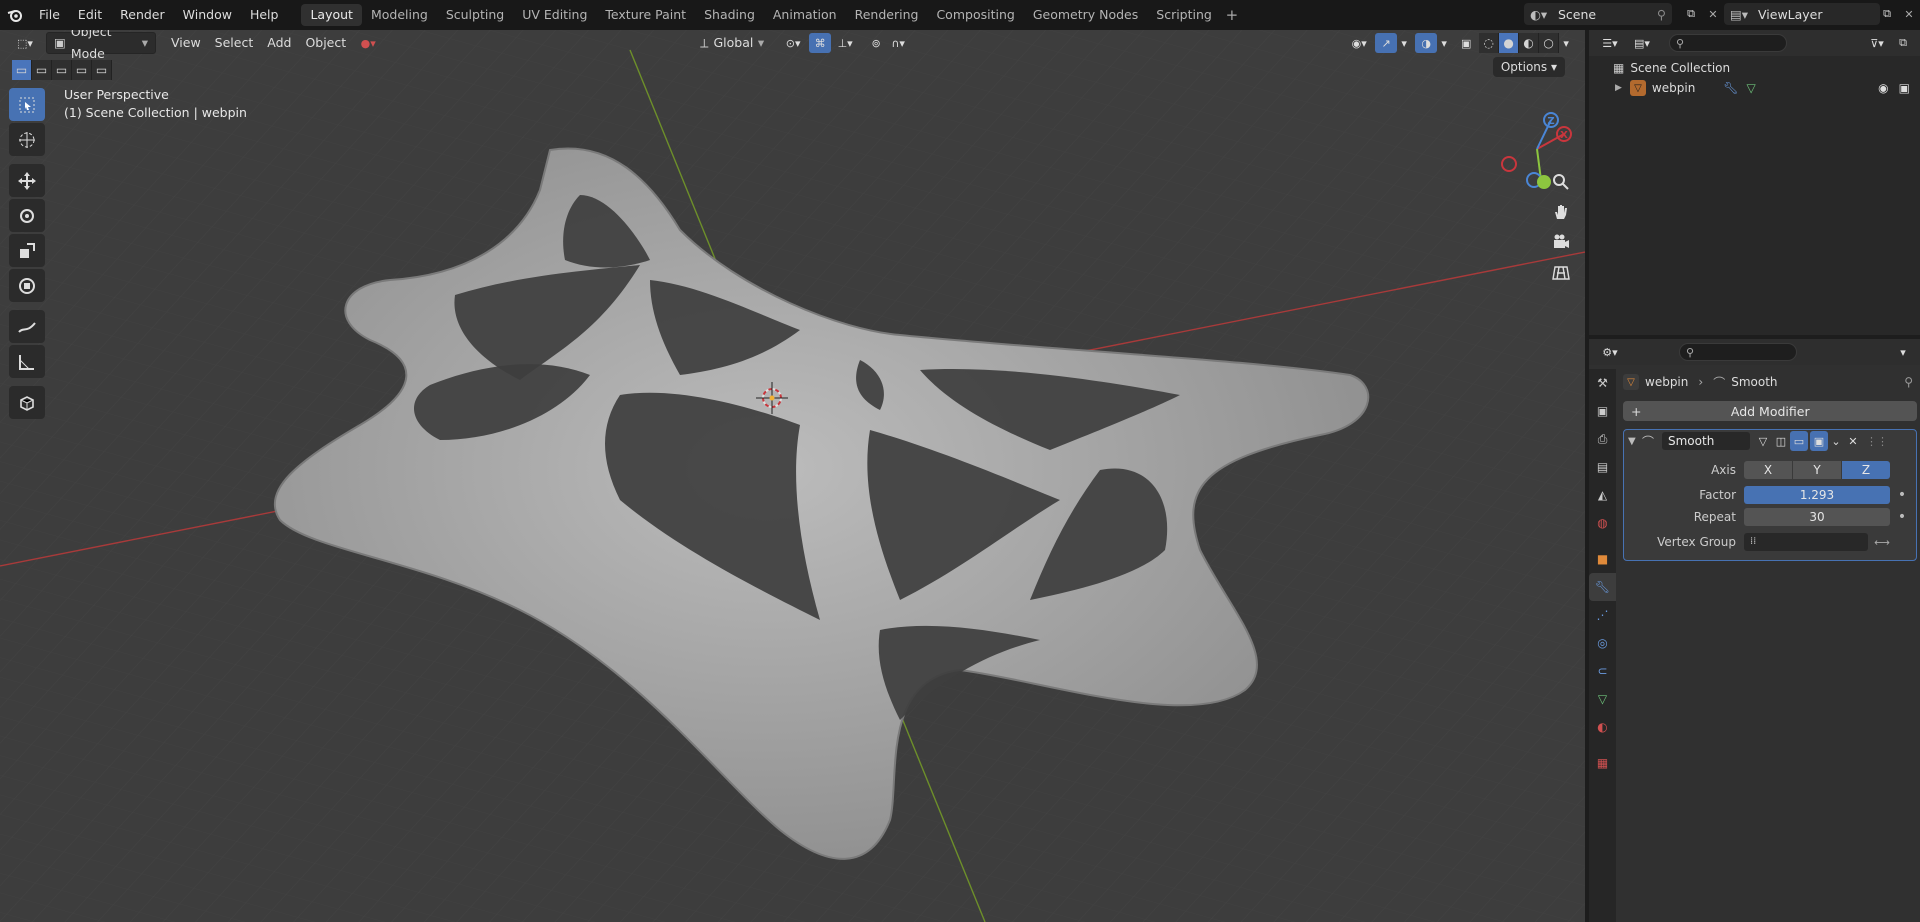  What do you see at coordinates (876, 43) in the screenshot?
I see `proportional-edit-icon: ⊚` at bounding box center [876, 43].